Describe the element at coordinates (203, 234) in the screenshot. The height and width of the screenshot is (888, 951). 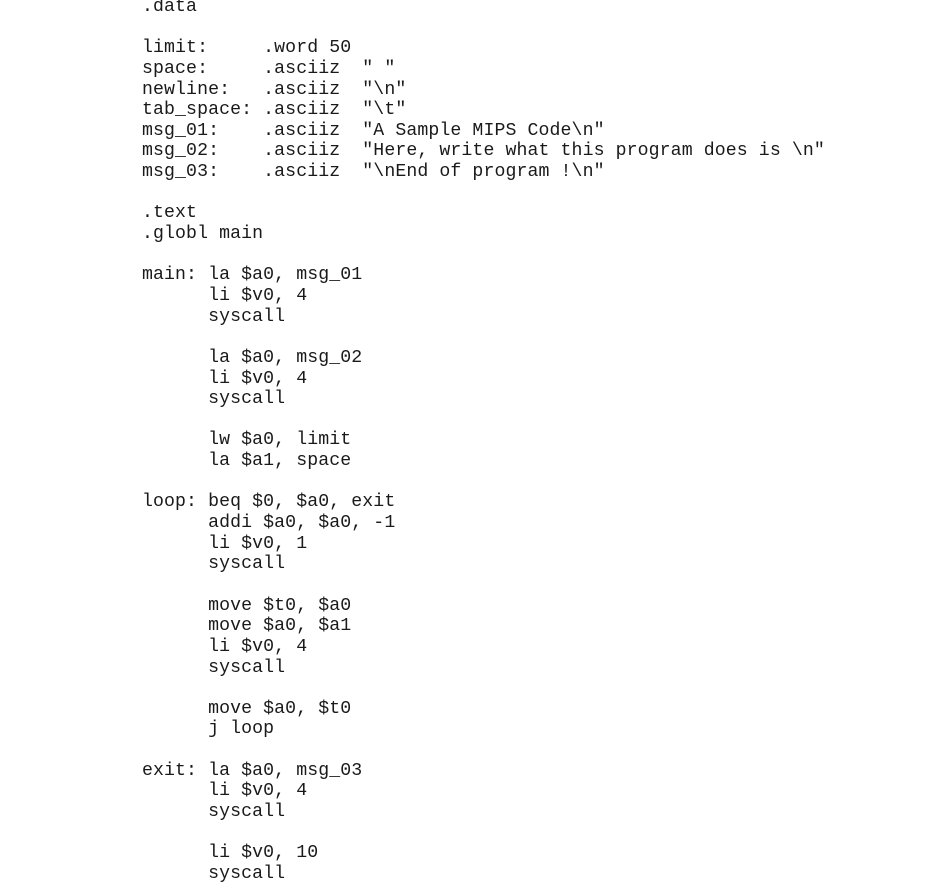
I see `code-line: .globl main` at that location.